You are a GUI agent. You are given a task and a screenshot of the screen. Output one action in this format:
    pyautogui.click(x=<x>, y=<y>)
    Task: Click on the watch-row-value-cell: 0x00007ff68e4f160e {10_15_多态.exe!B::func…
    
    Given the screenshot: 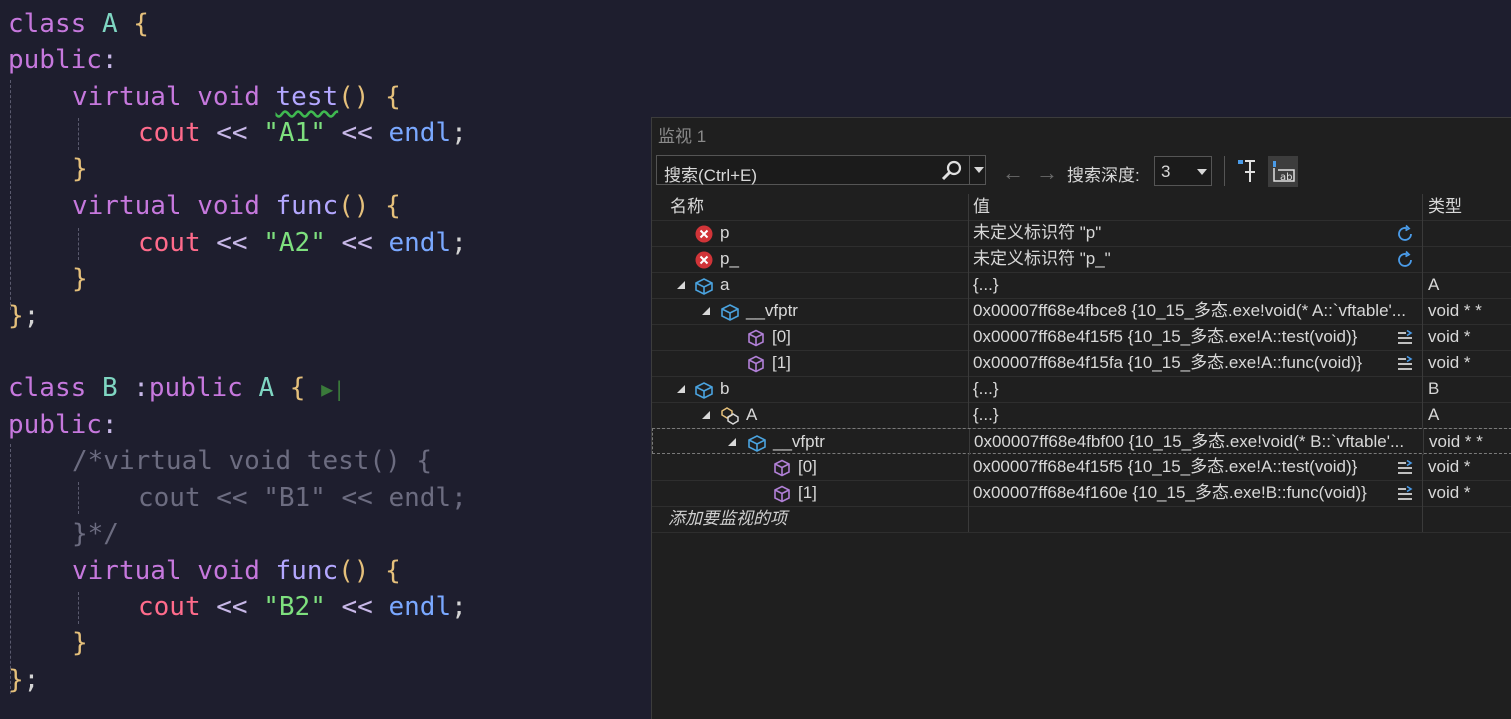 What is the action you would take?
    pyautogui.click(x=1194, y=493)
    